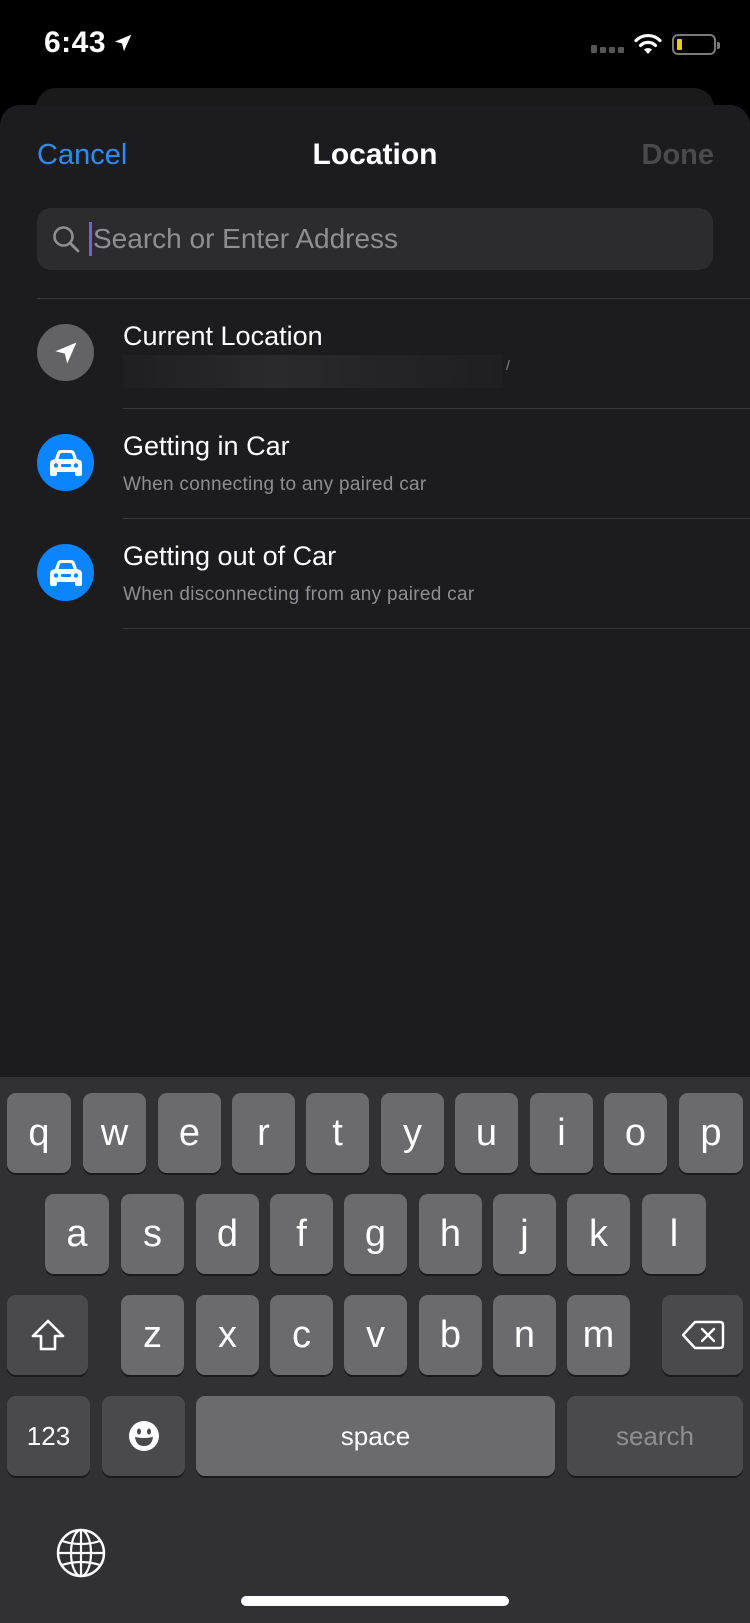  Describe the element at coordinates (301, 1234) in the screenshot. I see `key-f: f` at that location.